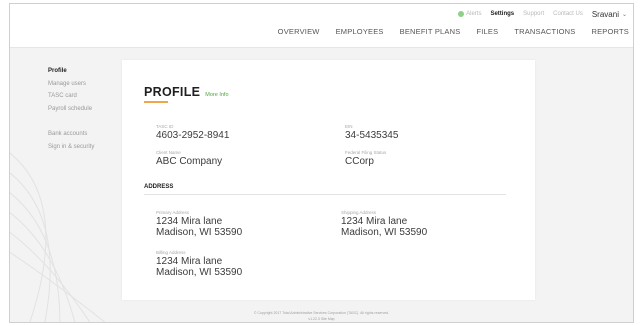 This screenshot has width=643, height=326. Describe the element at coordinates (372, 135) in the screenshot. I see `ein-value: 34-5435345` at that location.